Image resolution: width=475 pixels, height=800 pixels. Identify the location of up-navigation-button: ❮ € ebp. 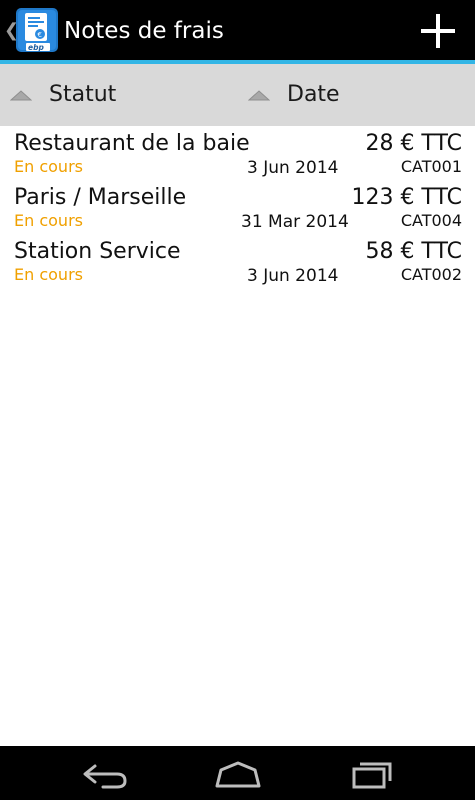
(31, 30).